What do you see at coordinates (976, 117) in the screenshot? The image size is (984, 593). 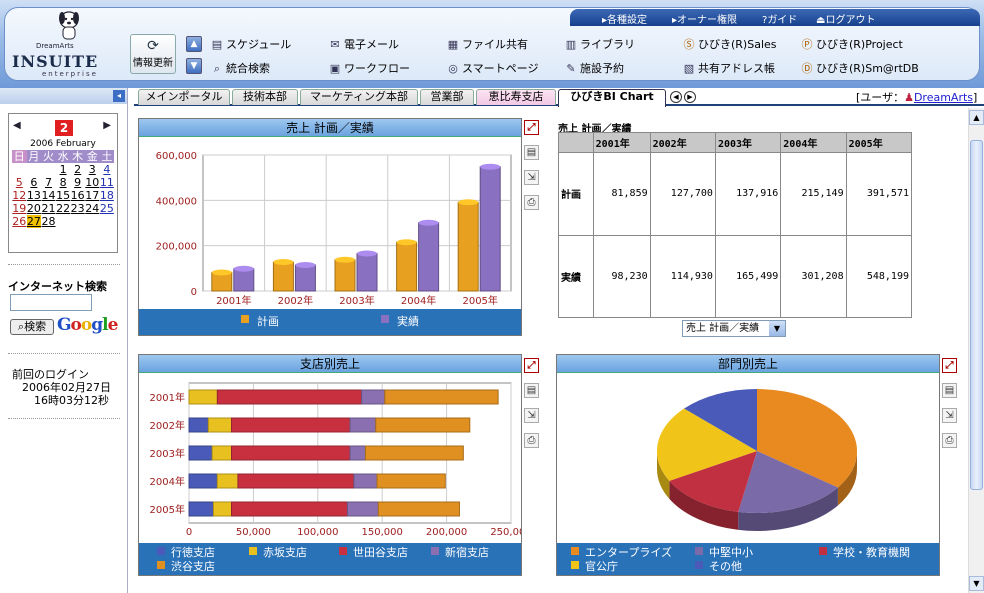 I see `scroll-up-icon: ▲` at bounding box center [976, 117].